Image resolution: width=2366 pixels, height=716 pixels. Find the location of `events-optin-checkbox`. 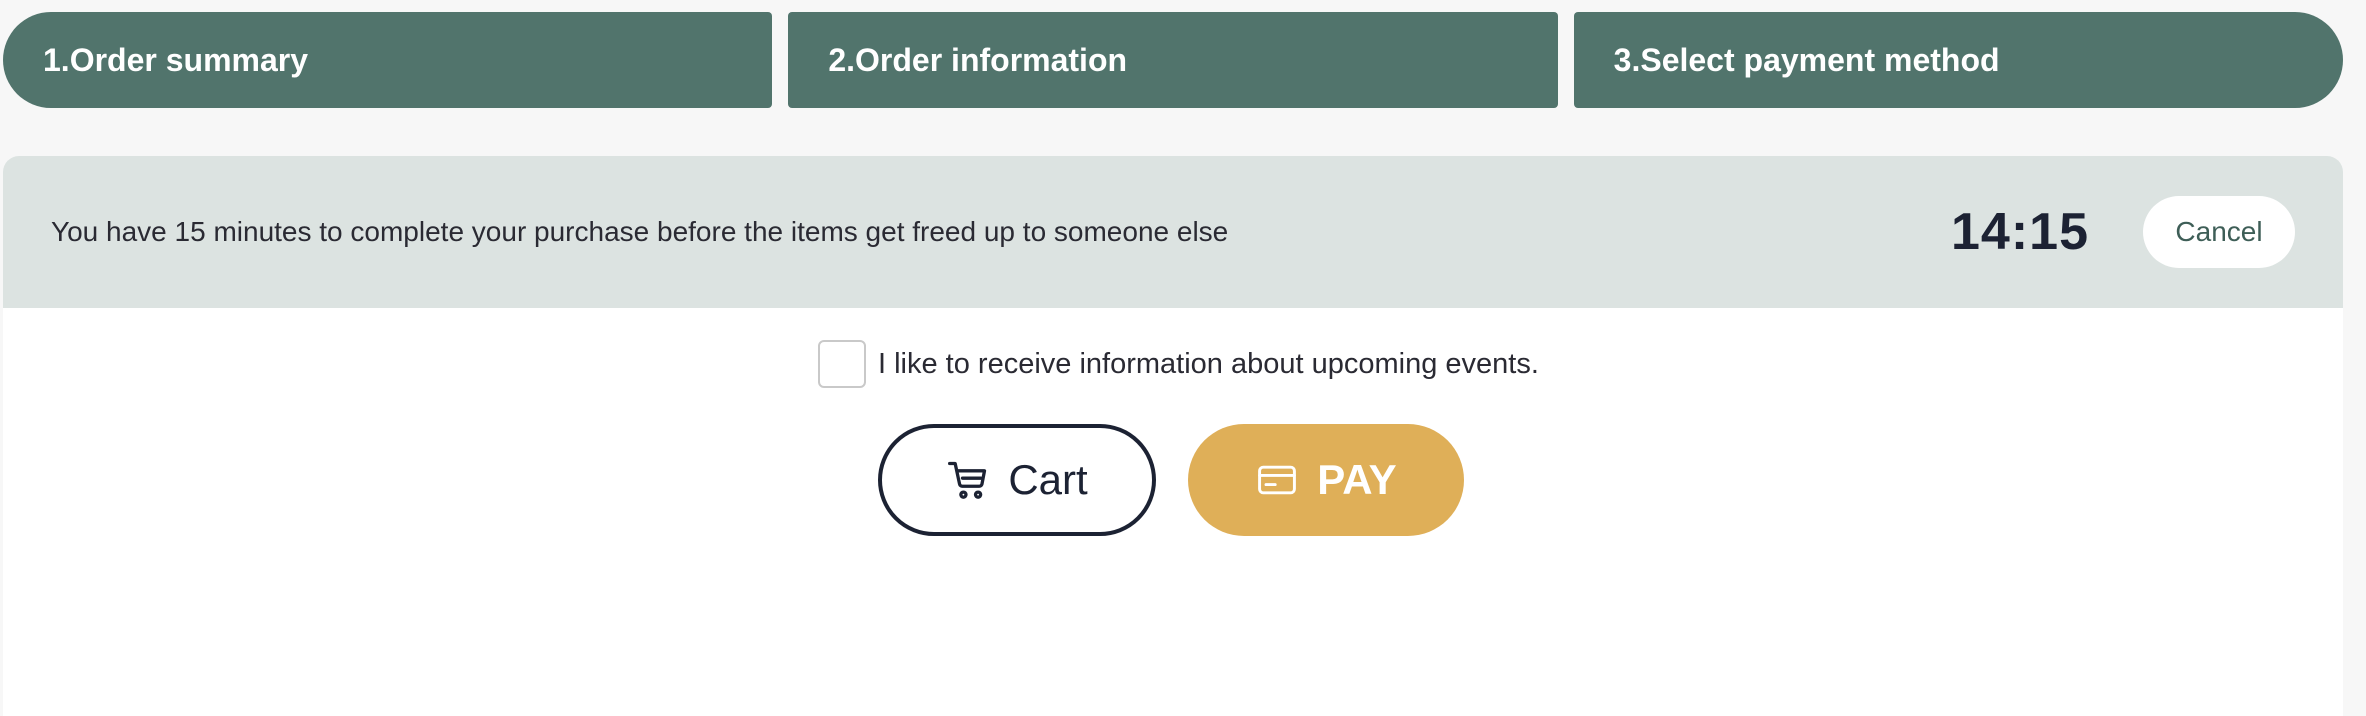

events-optin-checkbox is located at coordinates (842, 364).